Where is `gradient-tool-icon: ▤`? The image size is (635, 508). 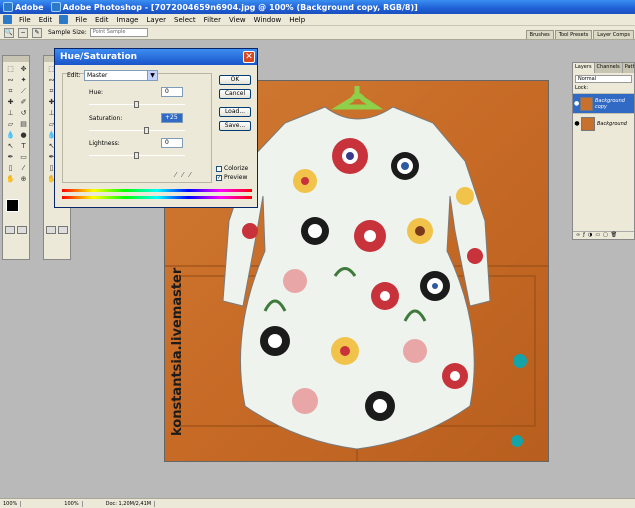 gradient-tool-icon: ▤ is located at coordinates (23, 124).